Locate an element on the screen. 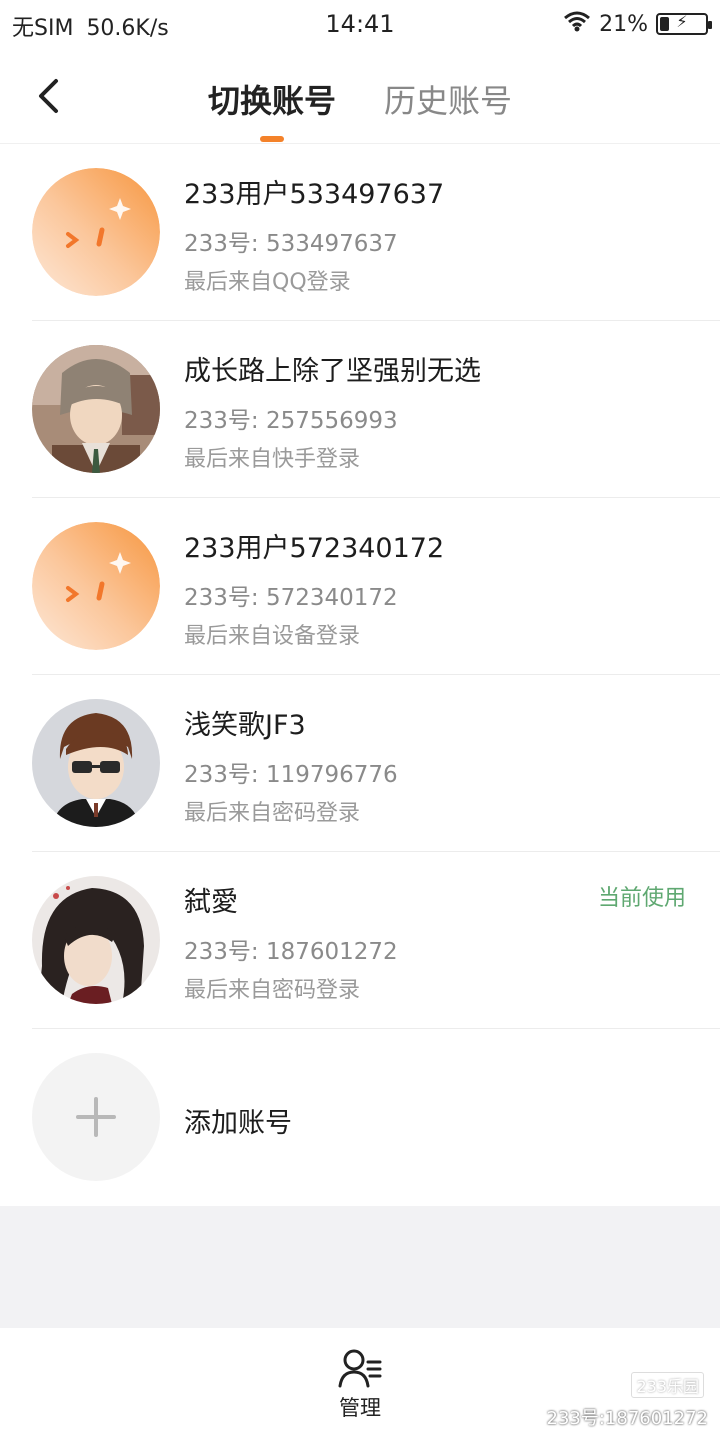 This screenshot has height=1440, width=720. account-item: 弑愛 233号: 187601272 最后来自密码登录 当前使用 is located at coordinates (376, 940).